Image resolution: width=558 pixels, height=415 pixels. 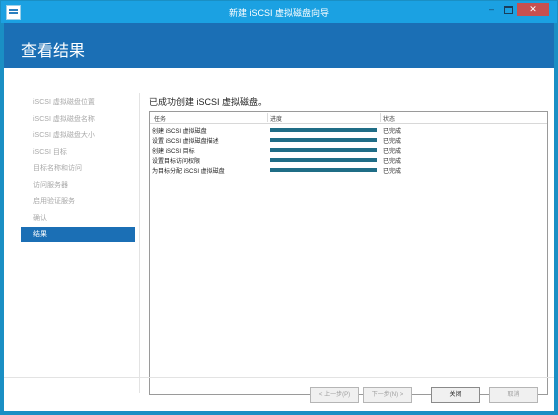 I want to click on table-header: 任务 进度 状态, so click(x=348, y=118).